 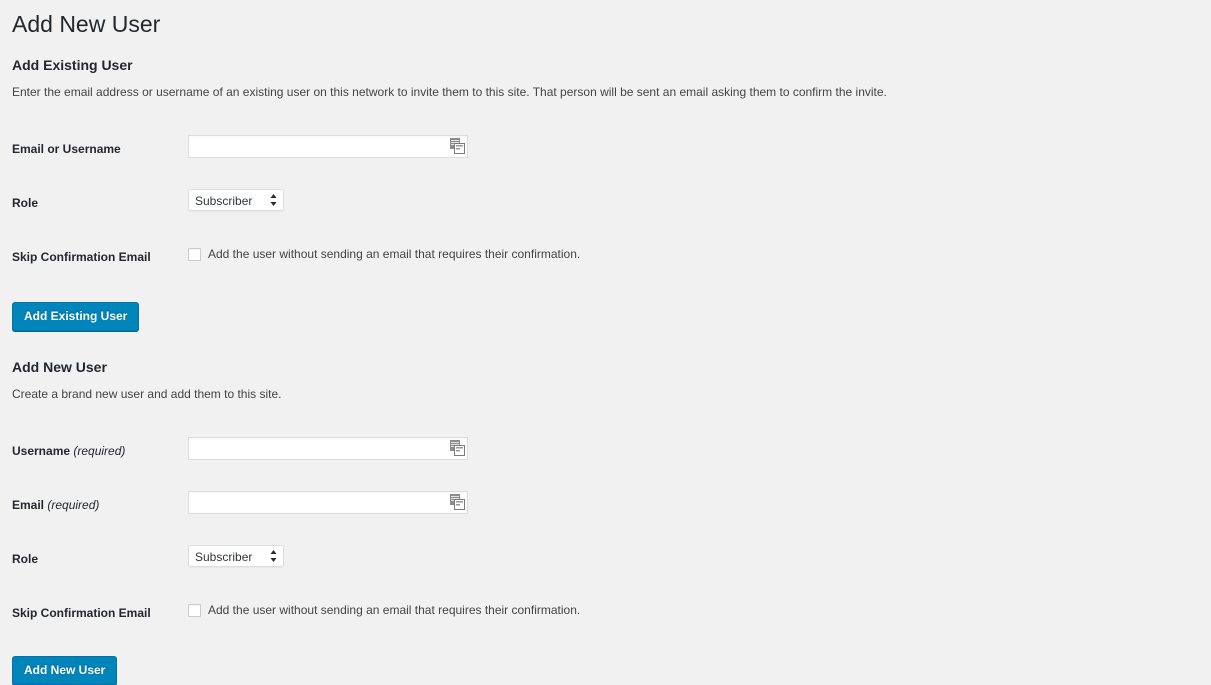 I want to click on label-username-text: Username, so click(x=41, y=451).